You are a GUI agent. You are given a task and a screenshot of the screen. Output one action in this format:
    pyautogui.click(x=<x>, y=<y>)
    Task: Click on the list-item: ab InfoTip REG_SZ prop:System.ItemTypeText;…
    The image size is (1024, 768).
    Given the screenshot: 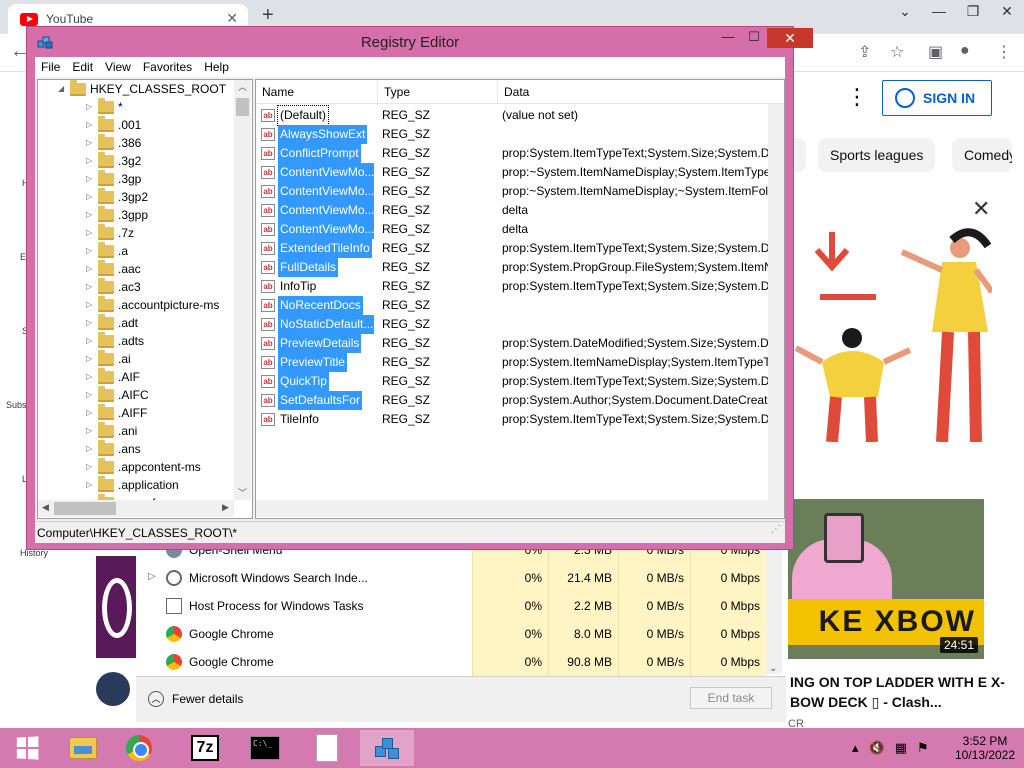 What is the action you would take?
    pyautogui.click(x=520, y=286)
    